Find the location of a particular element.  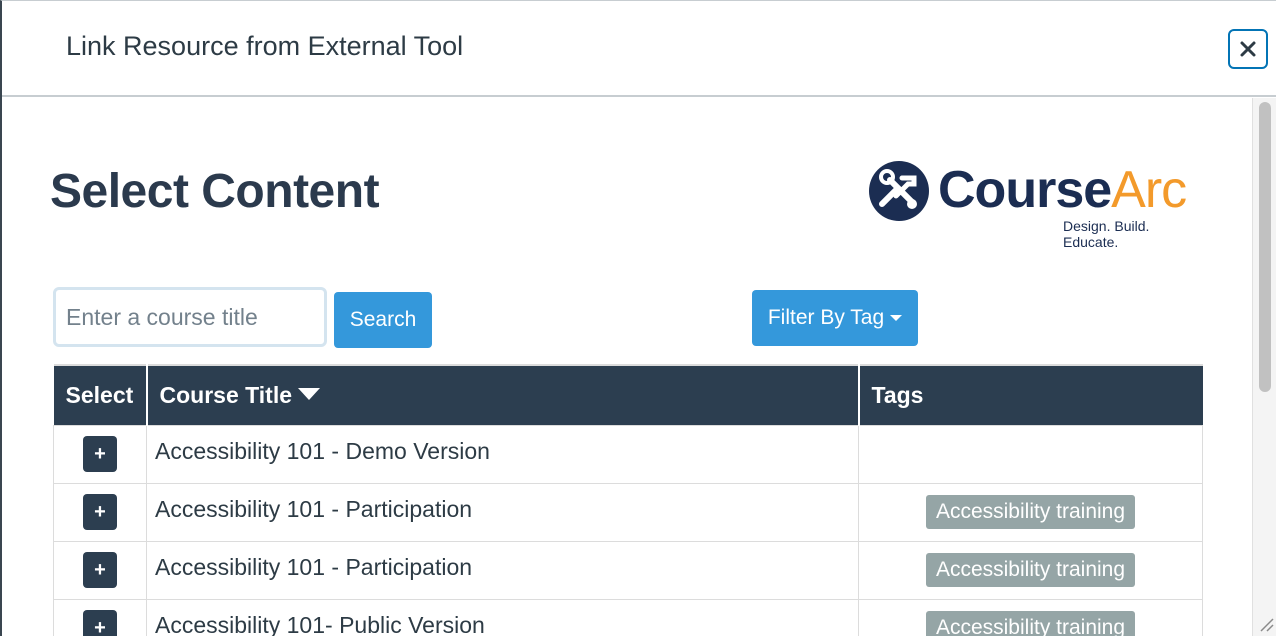

column-header-tags: Tags is located at coordinates (1030, 394).